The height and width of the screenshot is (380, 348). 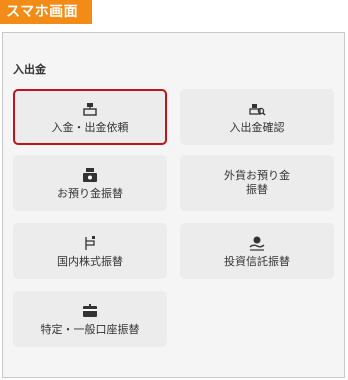 What do you see at coordinates (90, 109) in the screenshot?
I see `deposit-withdraw-icon` at bounding box center [90, 109].